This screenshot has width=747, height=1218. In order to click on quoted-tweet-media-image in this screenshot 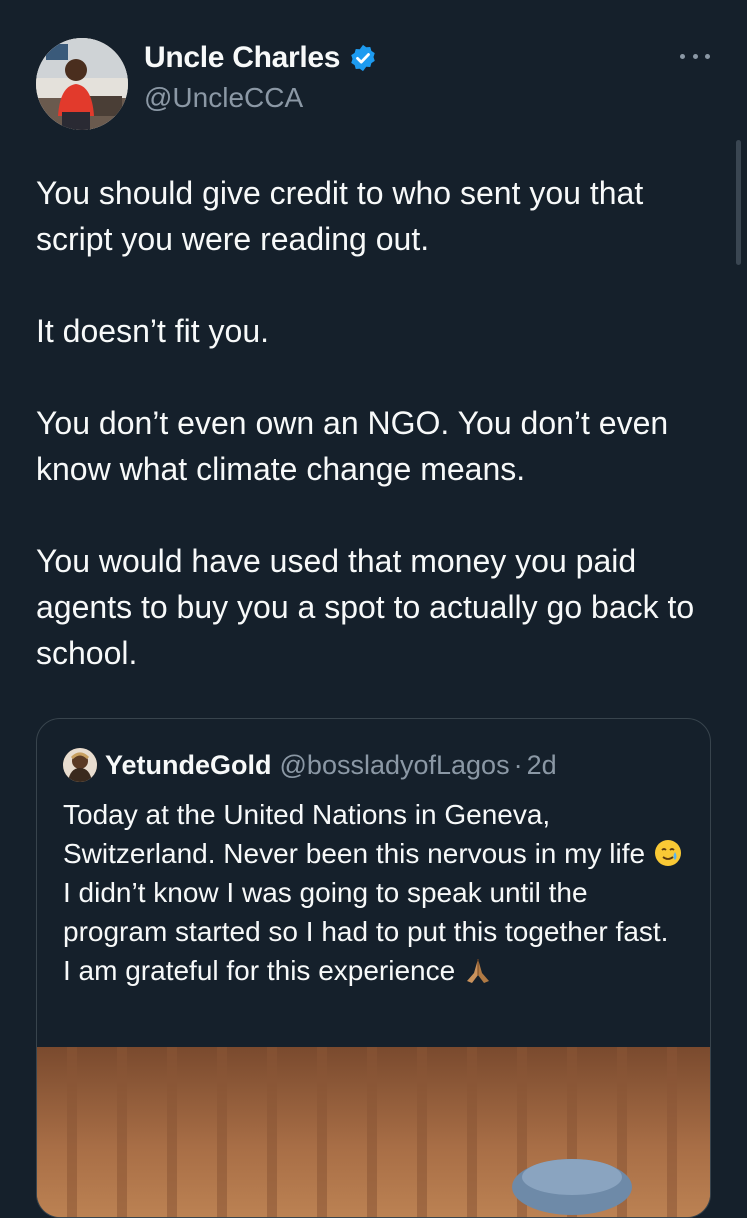, I will do `click(373, 1132)`.